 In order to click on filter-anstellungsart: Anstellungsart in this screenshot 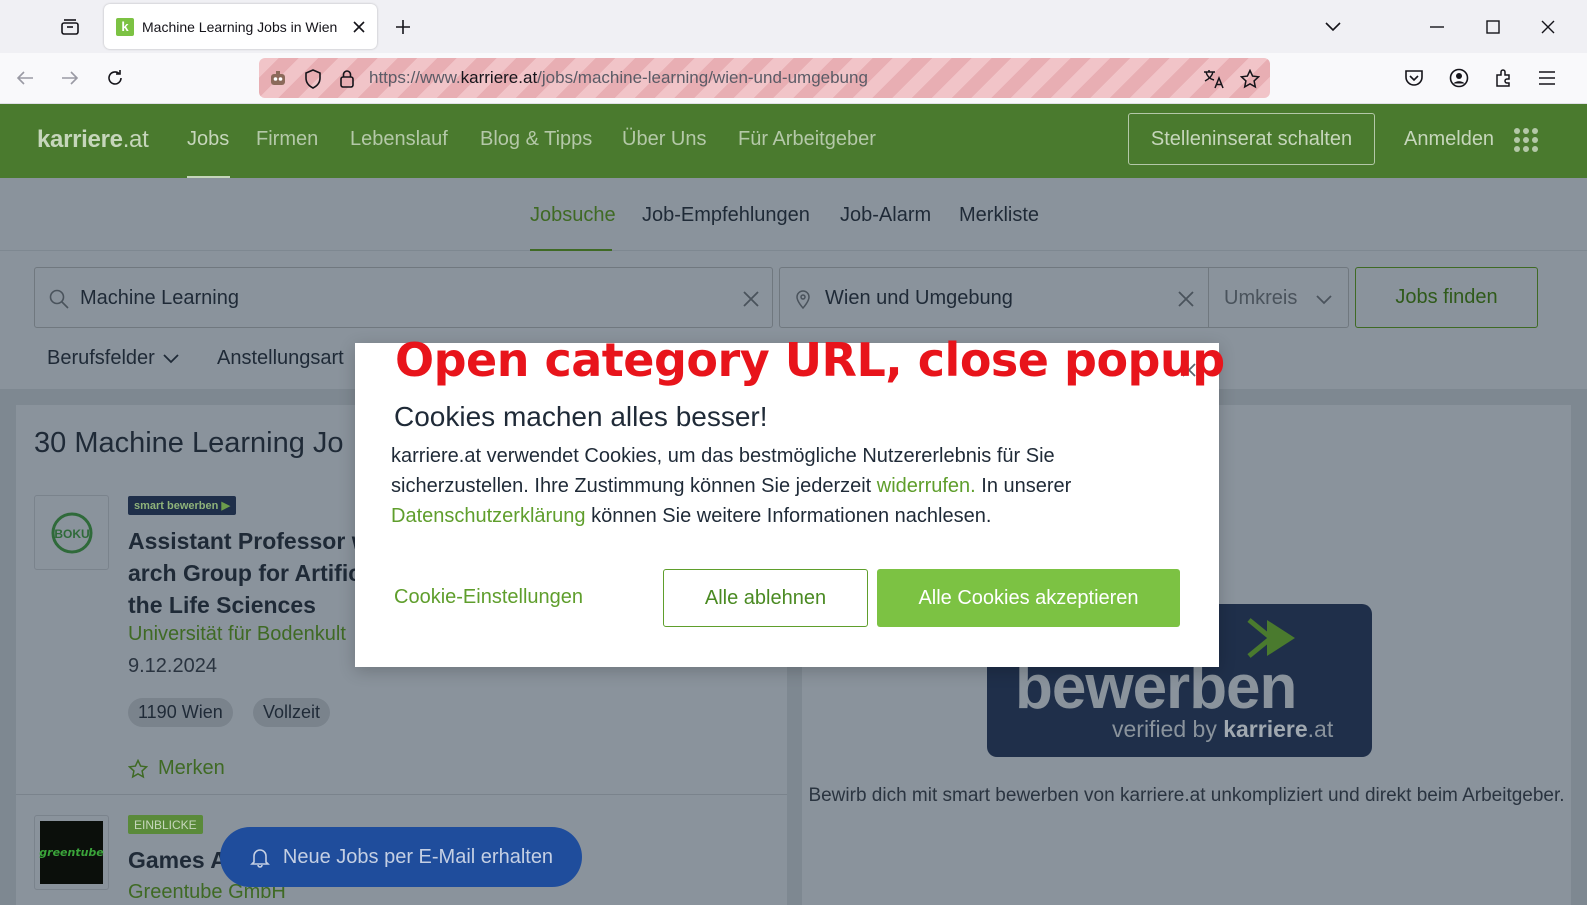, I will do `click(280, 358)`.